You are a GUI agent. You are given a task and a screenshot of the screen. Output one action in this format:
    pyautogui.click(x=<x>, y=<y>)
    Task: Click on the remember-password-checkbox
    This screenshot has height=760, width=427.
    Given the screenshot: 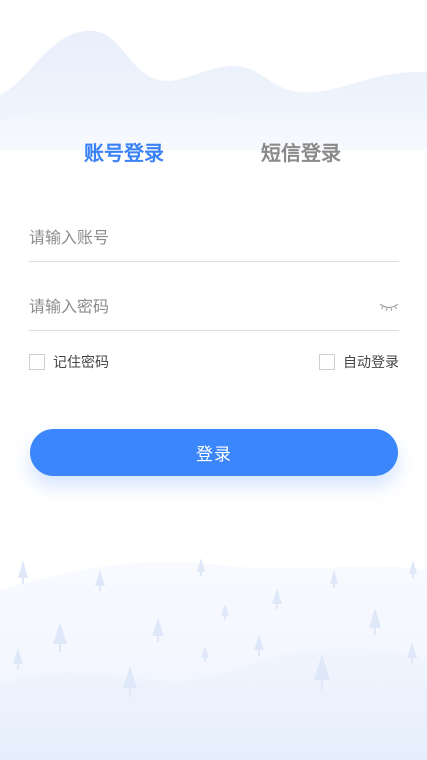 What is the action you would take?
    pyautogui.click(x=37, y=362)
    